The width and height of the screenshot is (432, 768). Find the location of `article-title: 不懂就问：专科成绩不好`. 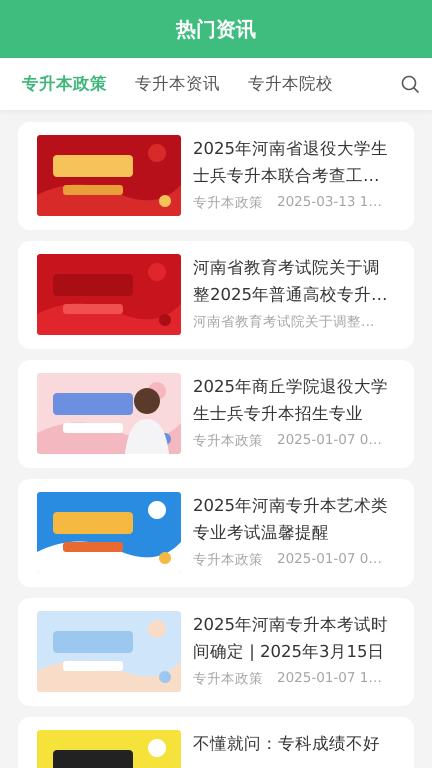

article-title: 不懂就问：专科成绩不好 is located at coordinates (287, 744).